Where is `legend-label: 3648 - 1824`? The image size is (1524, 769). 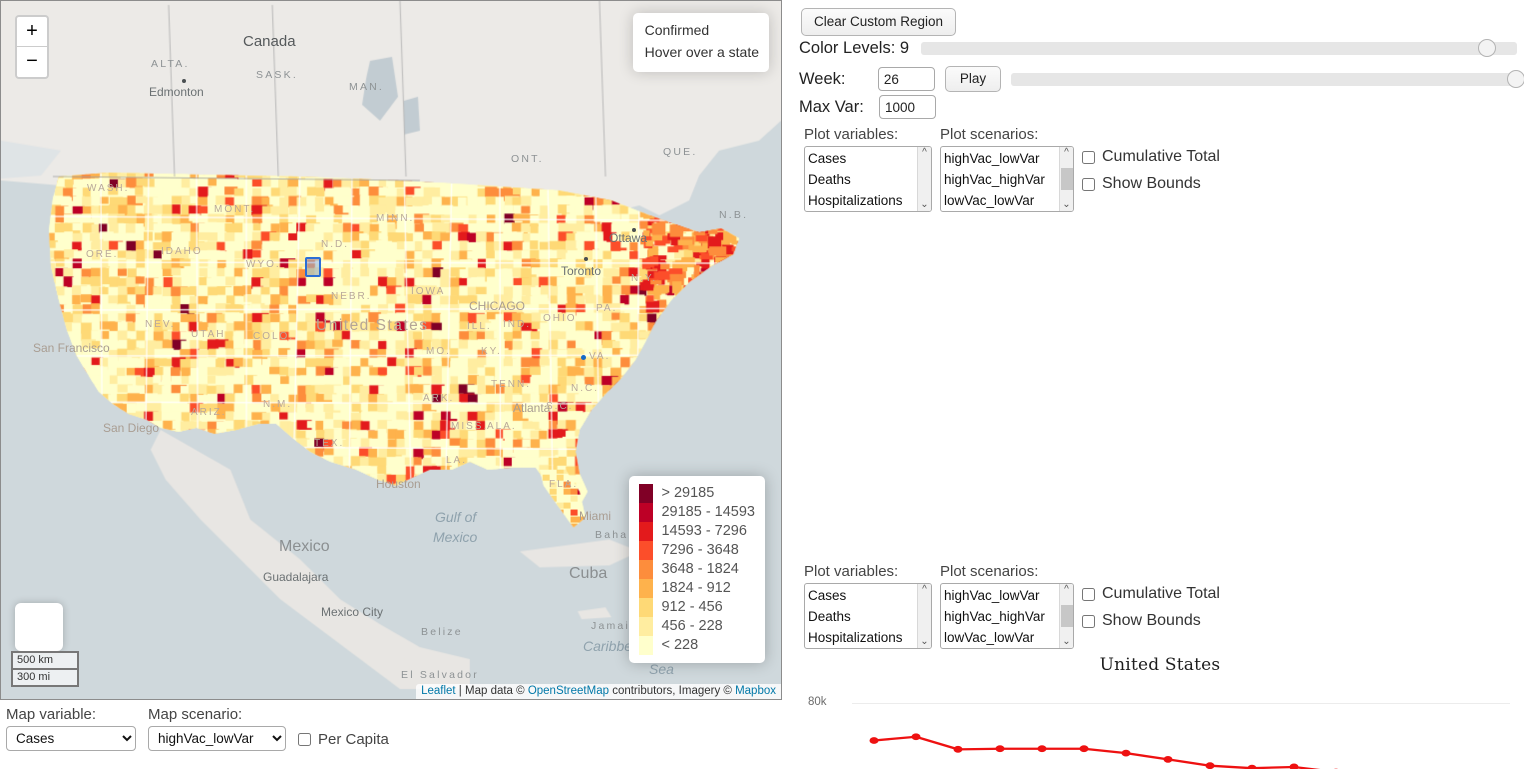
legend-label: 3648 - 1824 is located at coordinates (700, 569).